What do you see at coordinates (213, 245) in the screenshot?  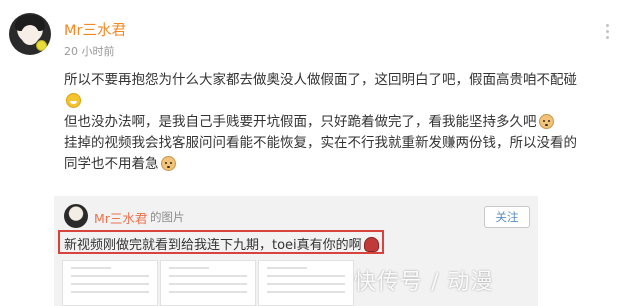 I see `quoted-text-content: 新视频刚做完就看到给我连下九期，toei真有你的啊` at bounding box center [213, 245].